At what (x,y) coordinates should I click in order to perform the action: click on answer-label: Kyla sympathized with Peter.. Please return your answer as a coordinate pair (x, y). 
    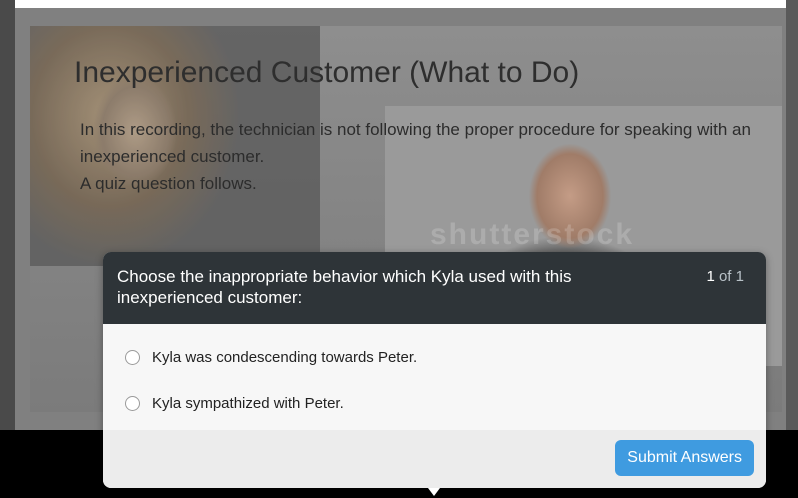
    Looking at the image, I should click on (248, 403).